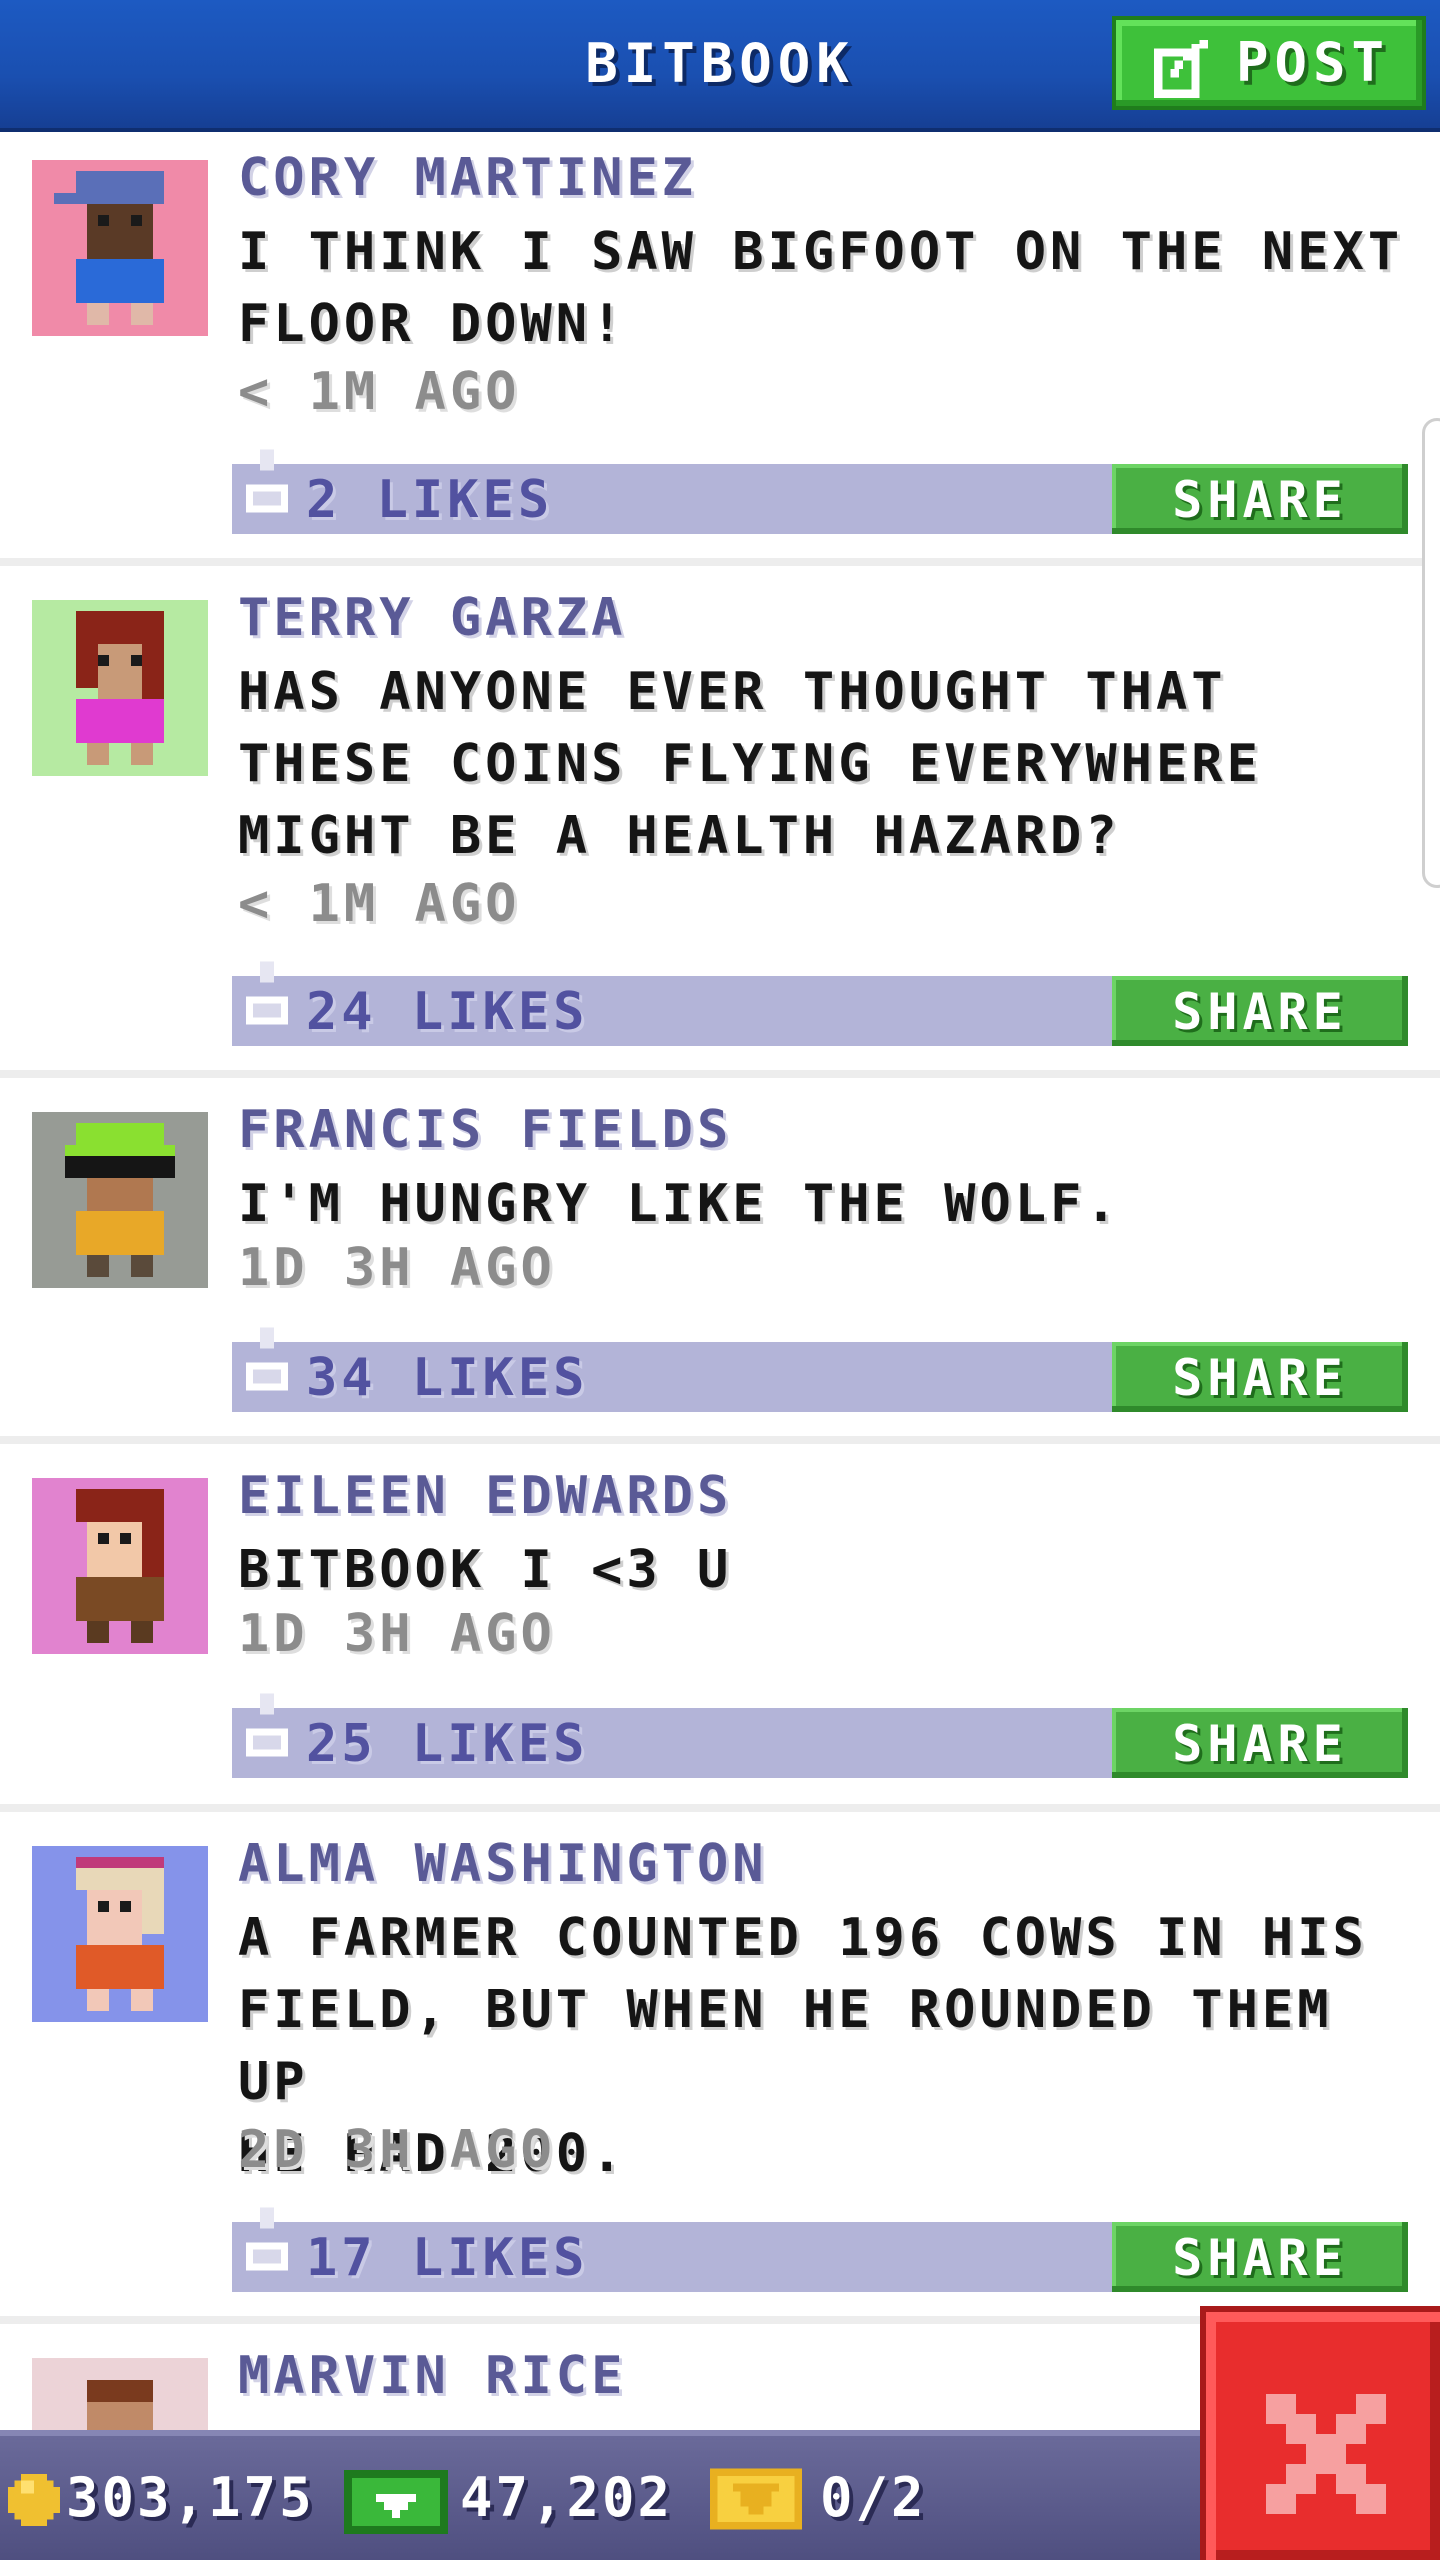  Describe the element at coordinates (447, 1378) in the screenshot. I see `likes-count: 34 LIKES` at that location.